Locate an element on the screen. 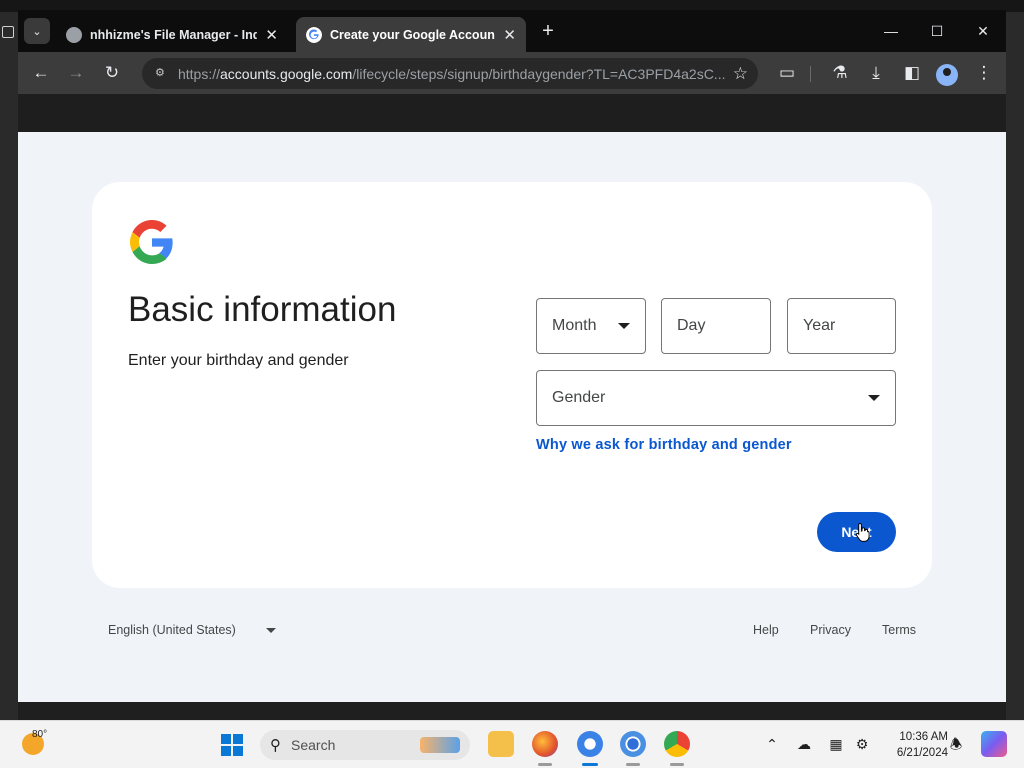  chrome-canary-icon is located at coordinates (590, 744).